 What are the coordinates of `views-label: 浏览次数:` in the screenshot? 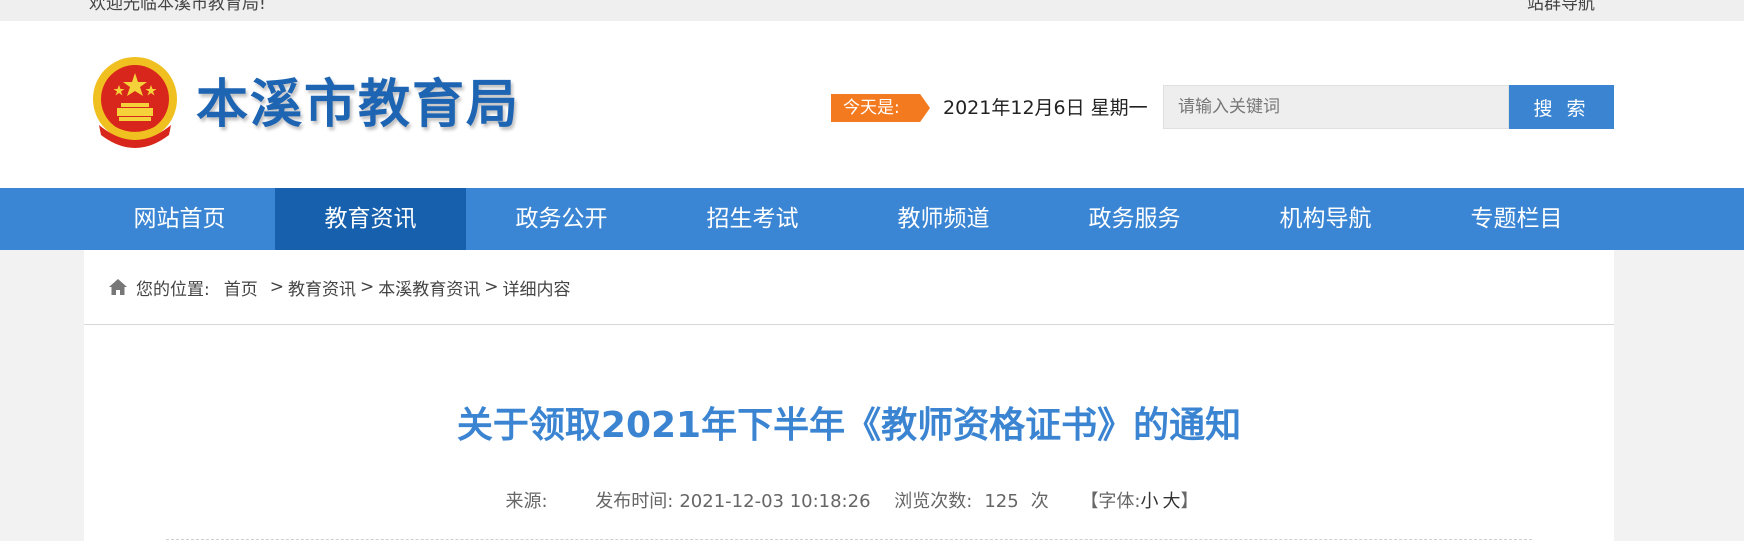 It's located at (933, 501).